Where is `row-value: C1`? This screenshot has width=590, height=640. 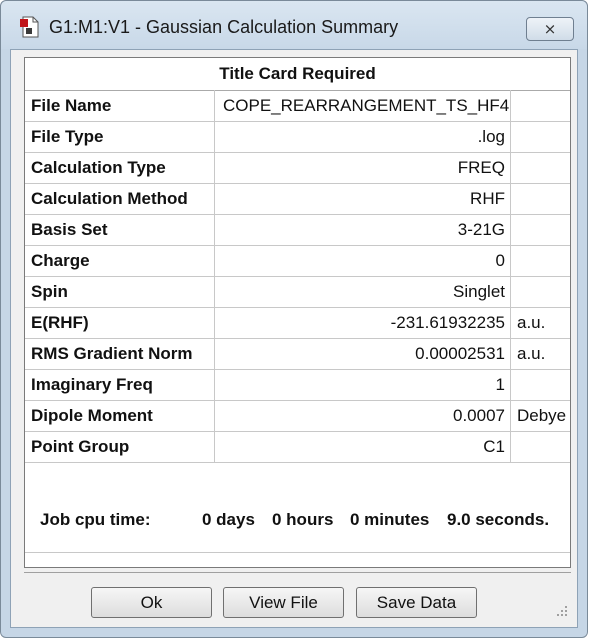 row-value: C1 is located at coordinates (363, 446).